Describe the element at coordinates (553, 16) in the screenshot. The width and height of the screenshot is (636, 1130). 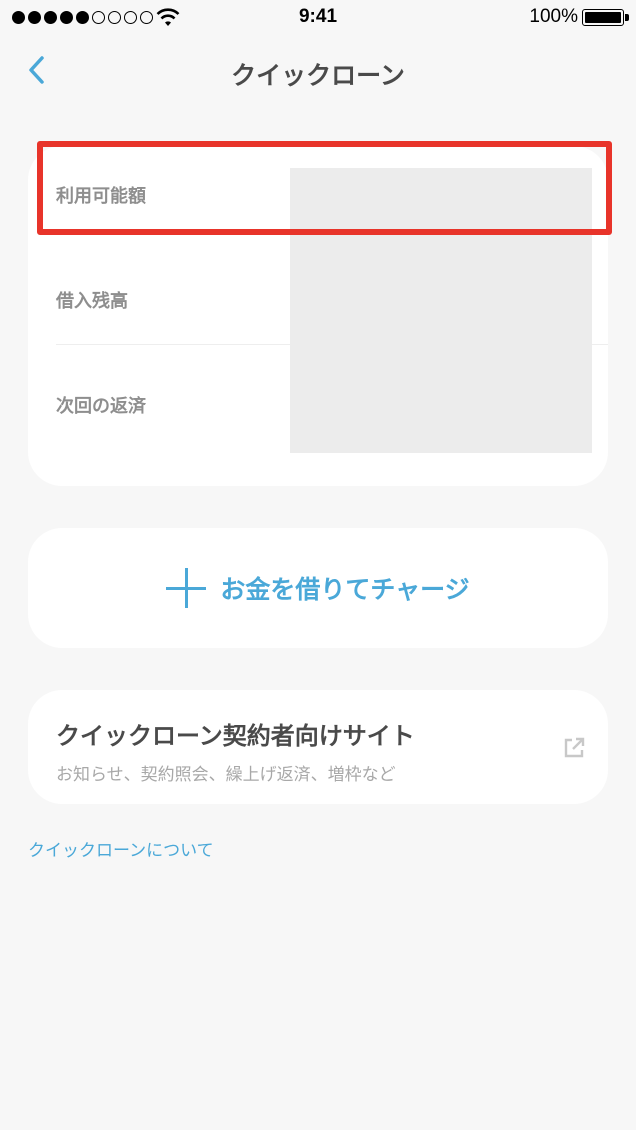
I see `battery-percent: 100%` at that location.